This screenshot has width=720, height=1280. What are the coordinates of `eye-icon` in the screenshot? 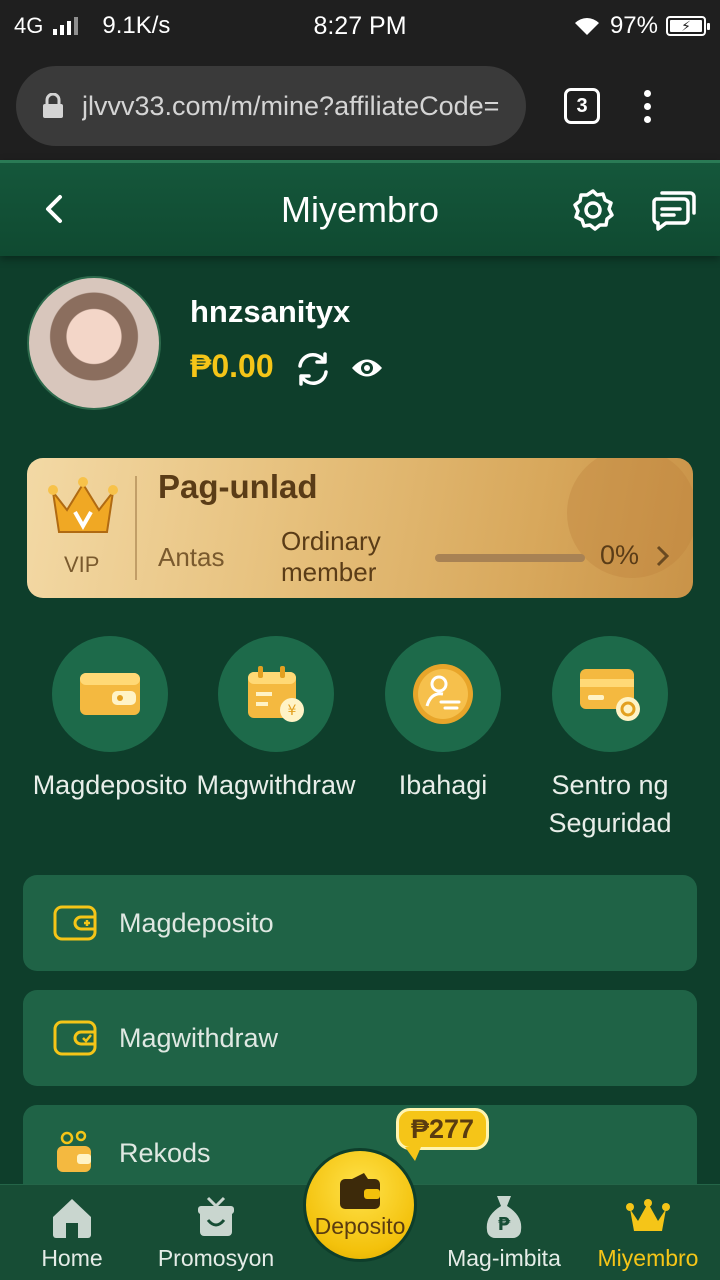 It's located at (367, 368).